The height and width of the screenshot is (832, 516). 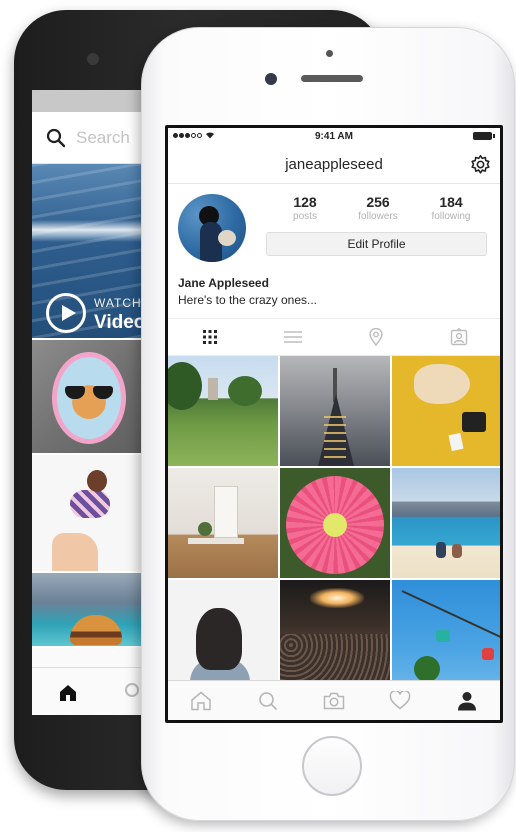 What do you see at coordinates (480, 164) in the screenshot?
I see `gear-icon` at bounding box center [480, 164].